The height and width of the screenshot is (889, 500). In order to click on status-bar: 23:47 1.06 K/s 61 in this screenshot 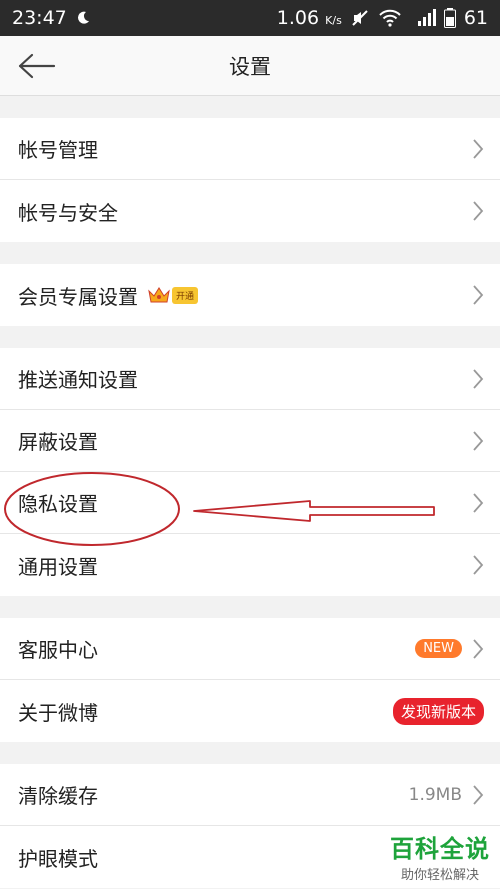, I will do `click(250, 18)`.